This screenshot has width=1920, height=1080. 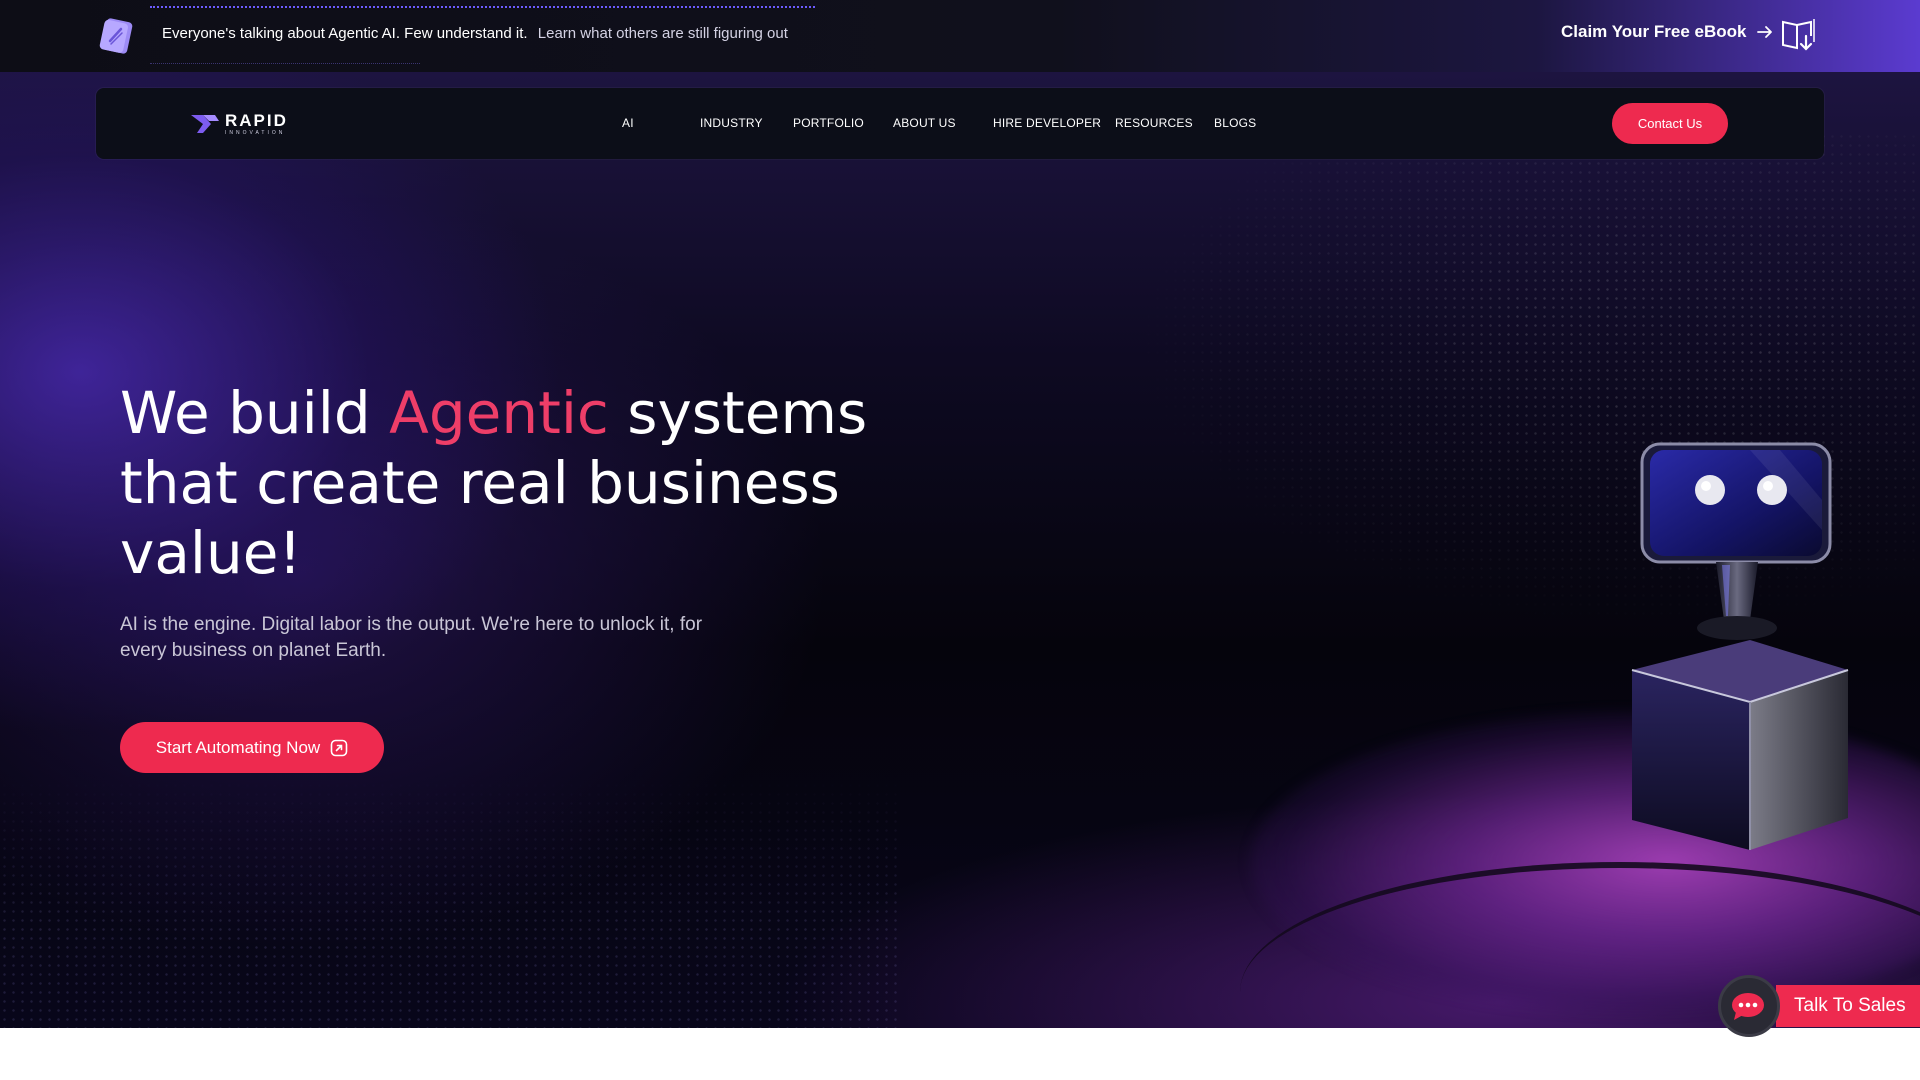 I want to click on headline-accent-word: Agentic, so click(x=499, y=413).